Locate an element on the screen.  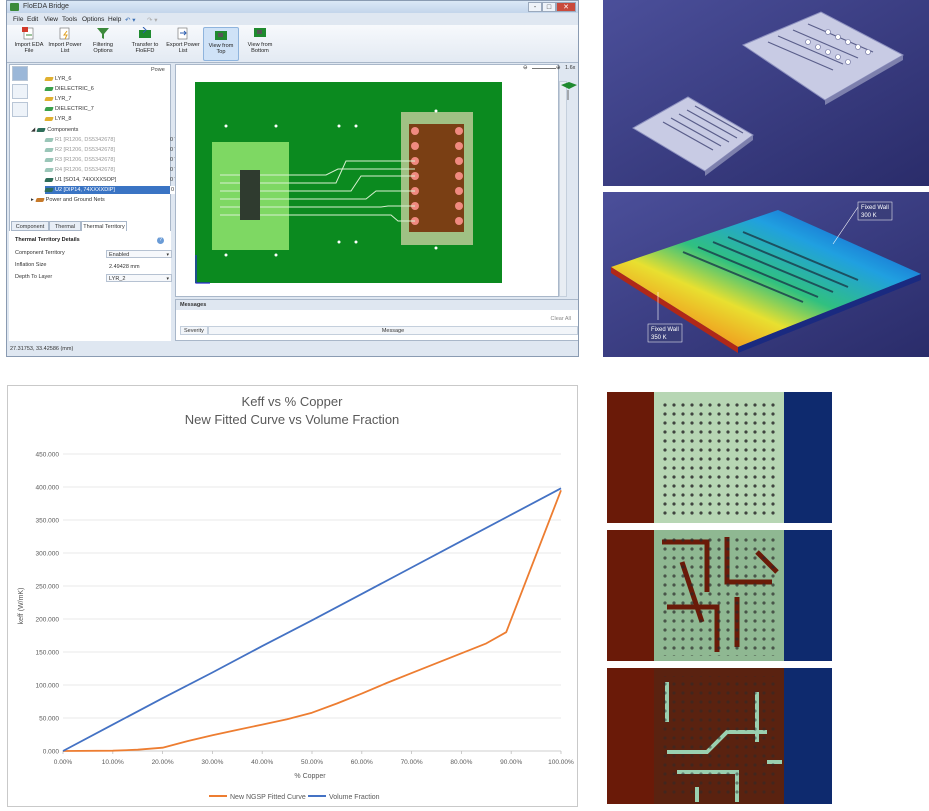
menu-options: Options is located at coordinates (93, 19).